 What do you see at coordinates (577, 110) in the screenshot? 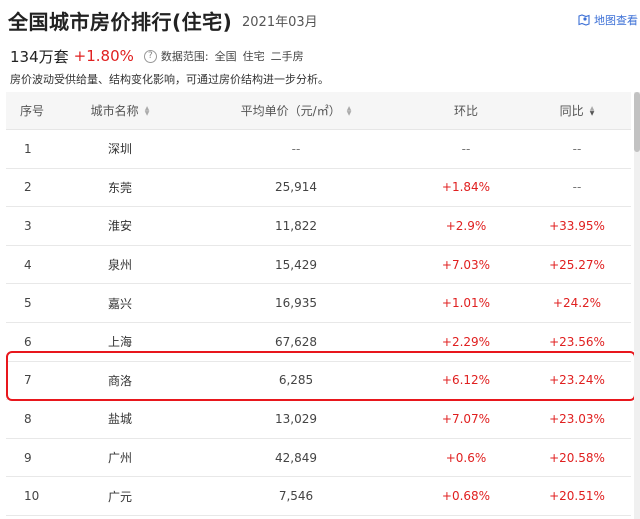
I see `header-yoy: 同比 ▲ ▼` at bounding box center [577, 110].